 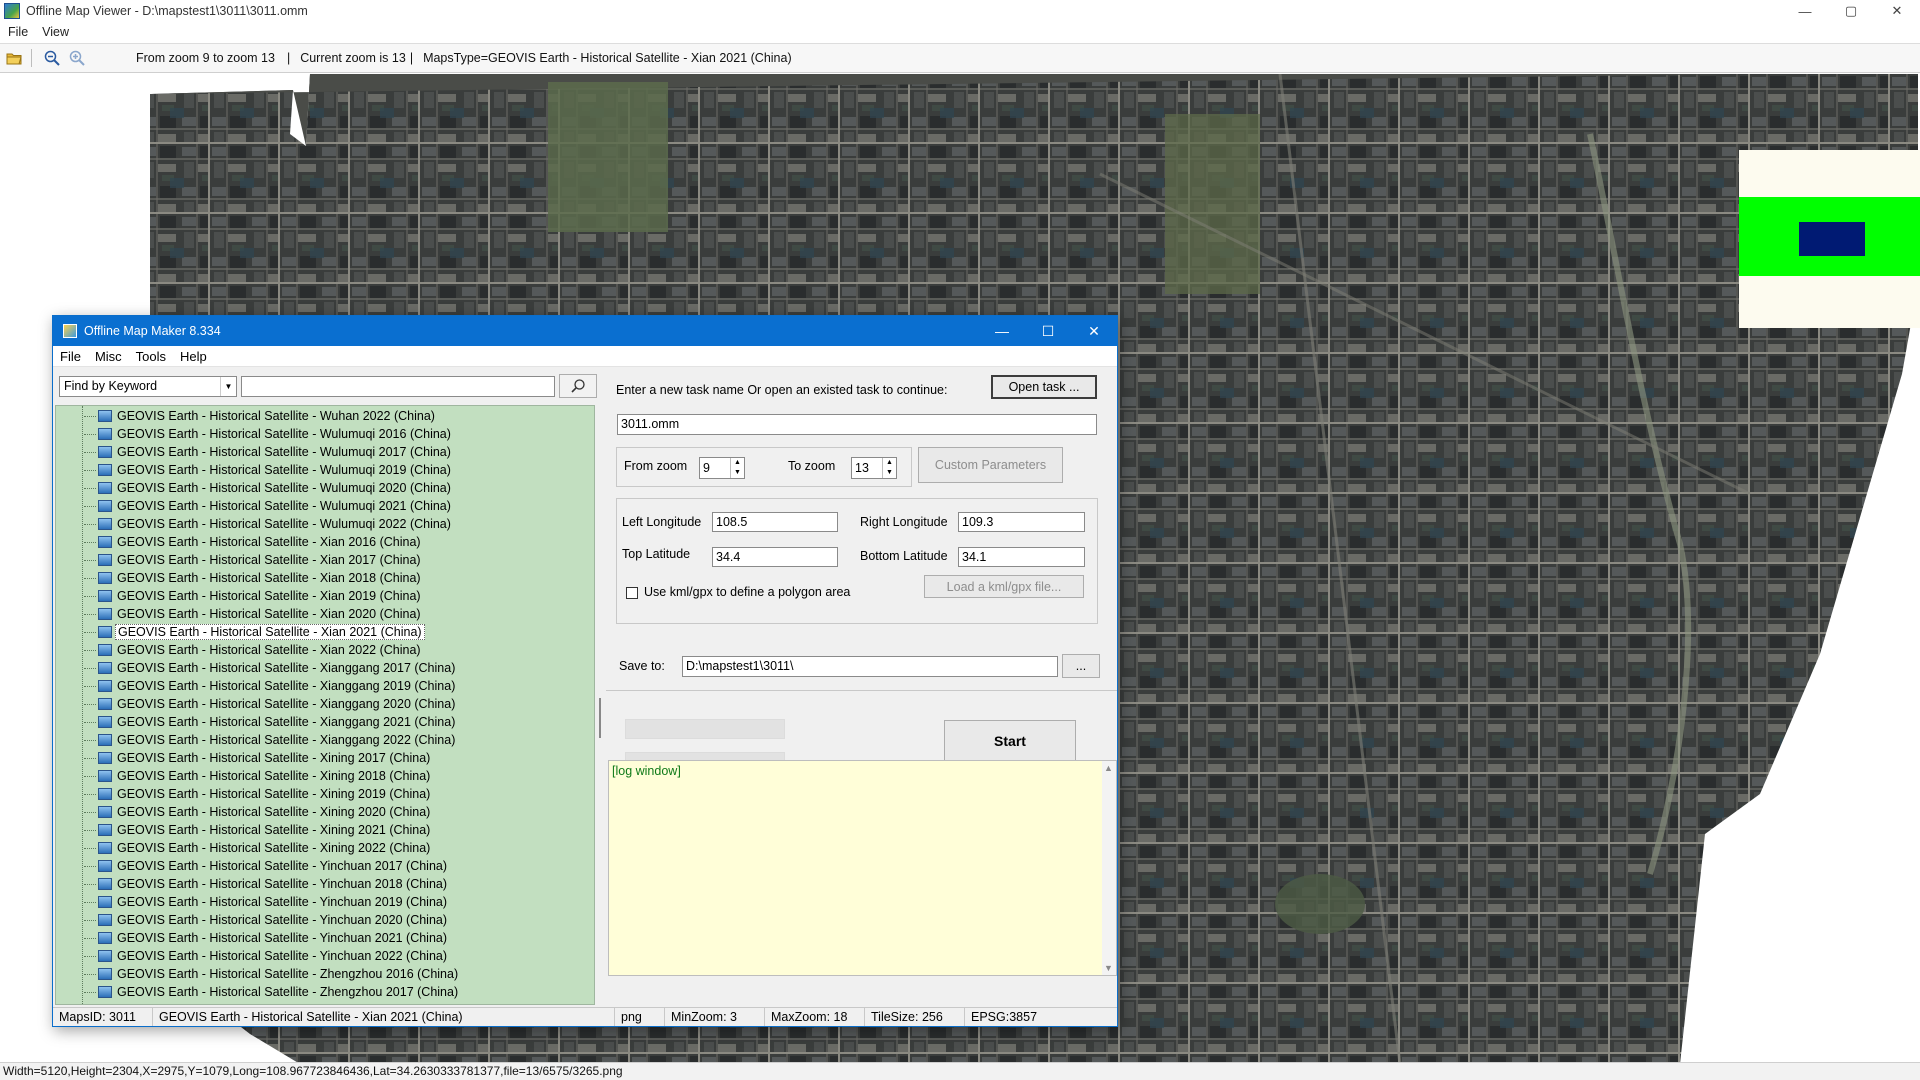 What do you see at coordinates (960, 32) in the screenshot?
I see `viewer-menu-bar: File View` at bounding box center [960, 32].